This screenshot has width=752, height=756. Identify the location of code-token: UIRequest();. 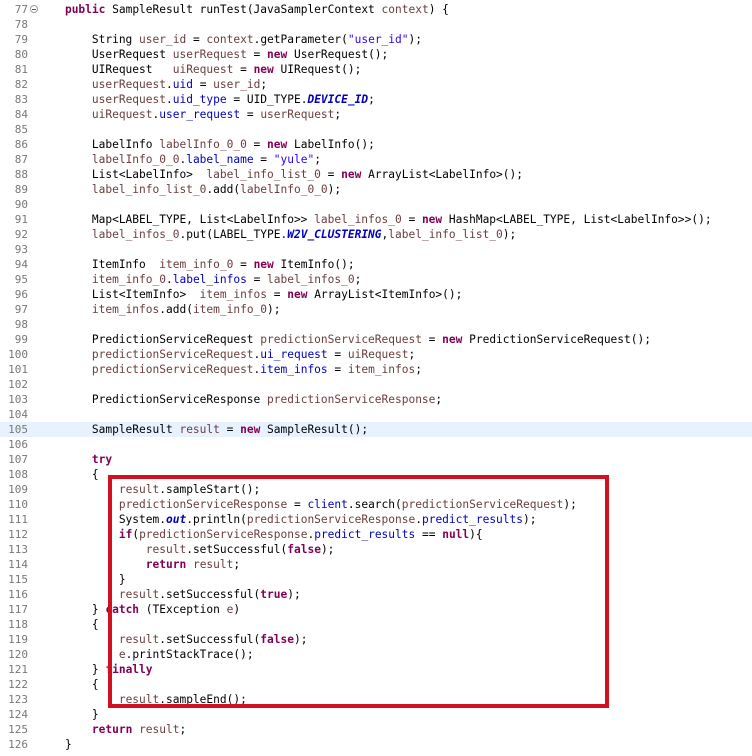
(317, 69).